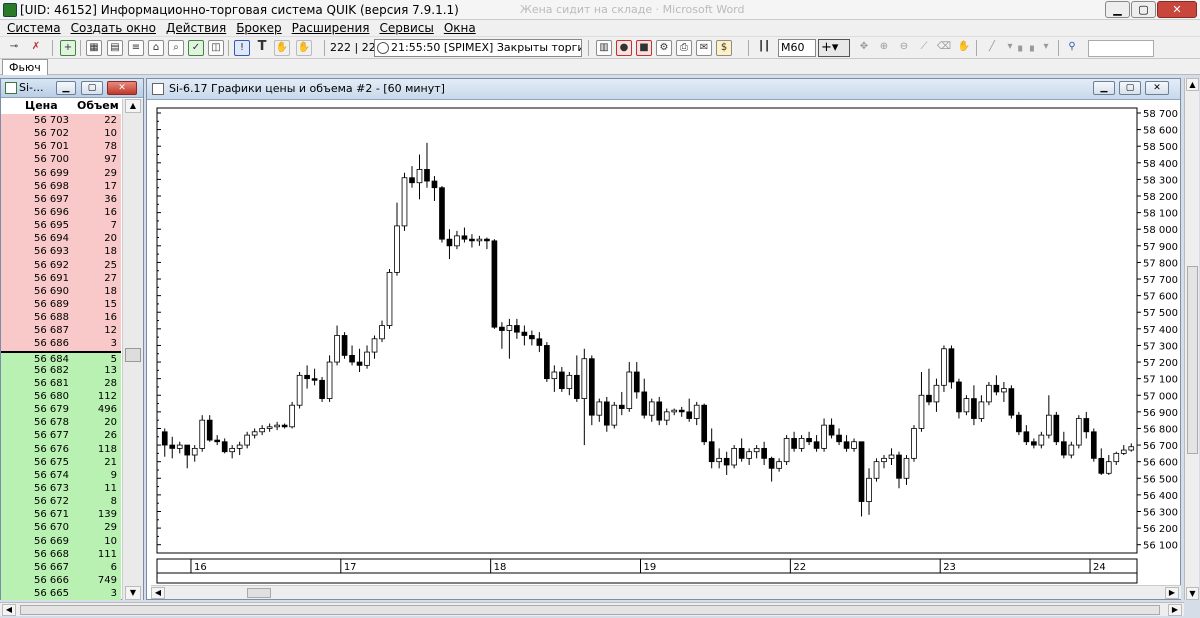 Image resolution: width=1200 pixels, height=618 pixels. What do you see at coordinates (797, 48) in the screenshot?
I see `timeframe-select: M60` at bounding box center [797, 48].